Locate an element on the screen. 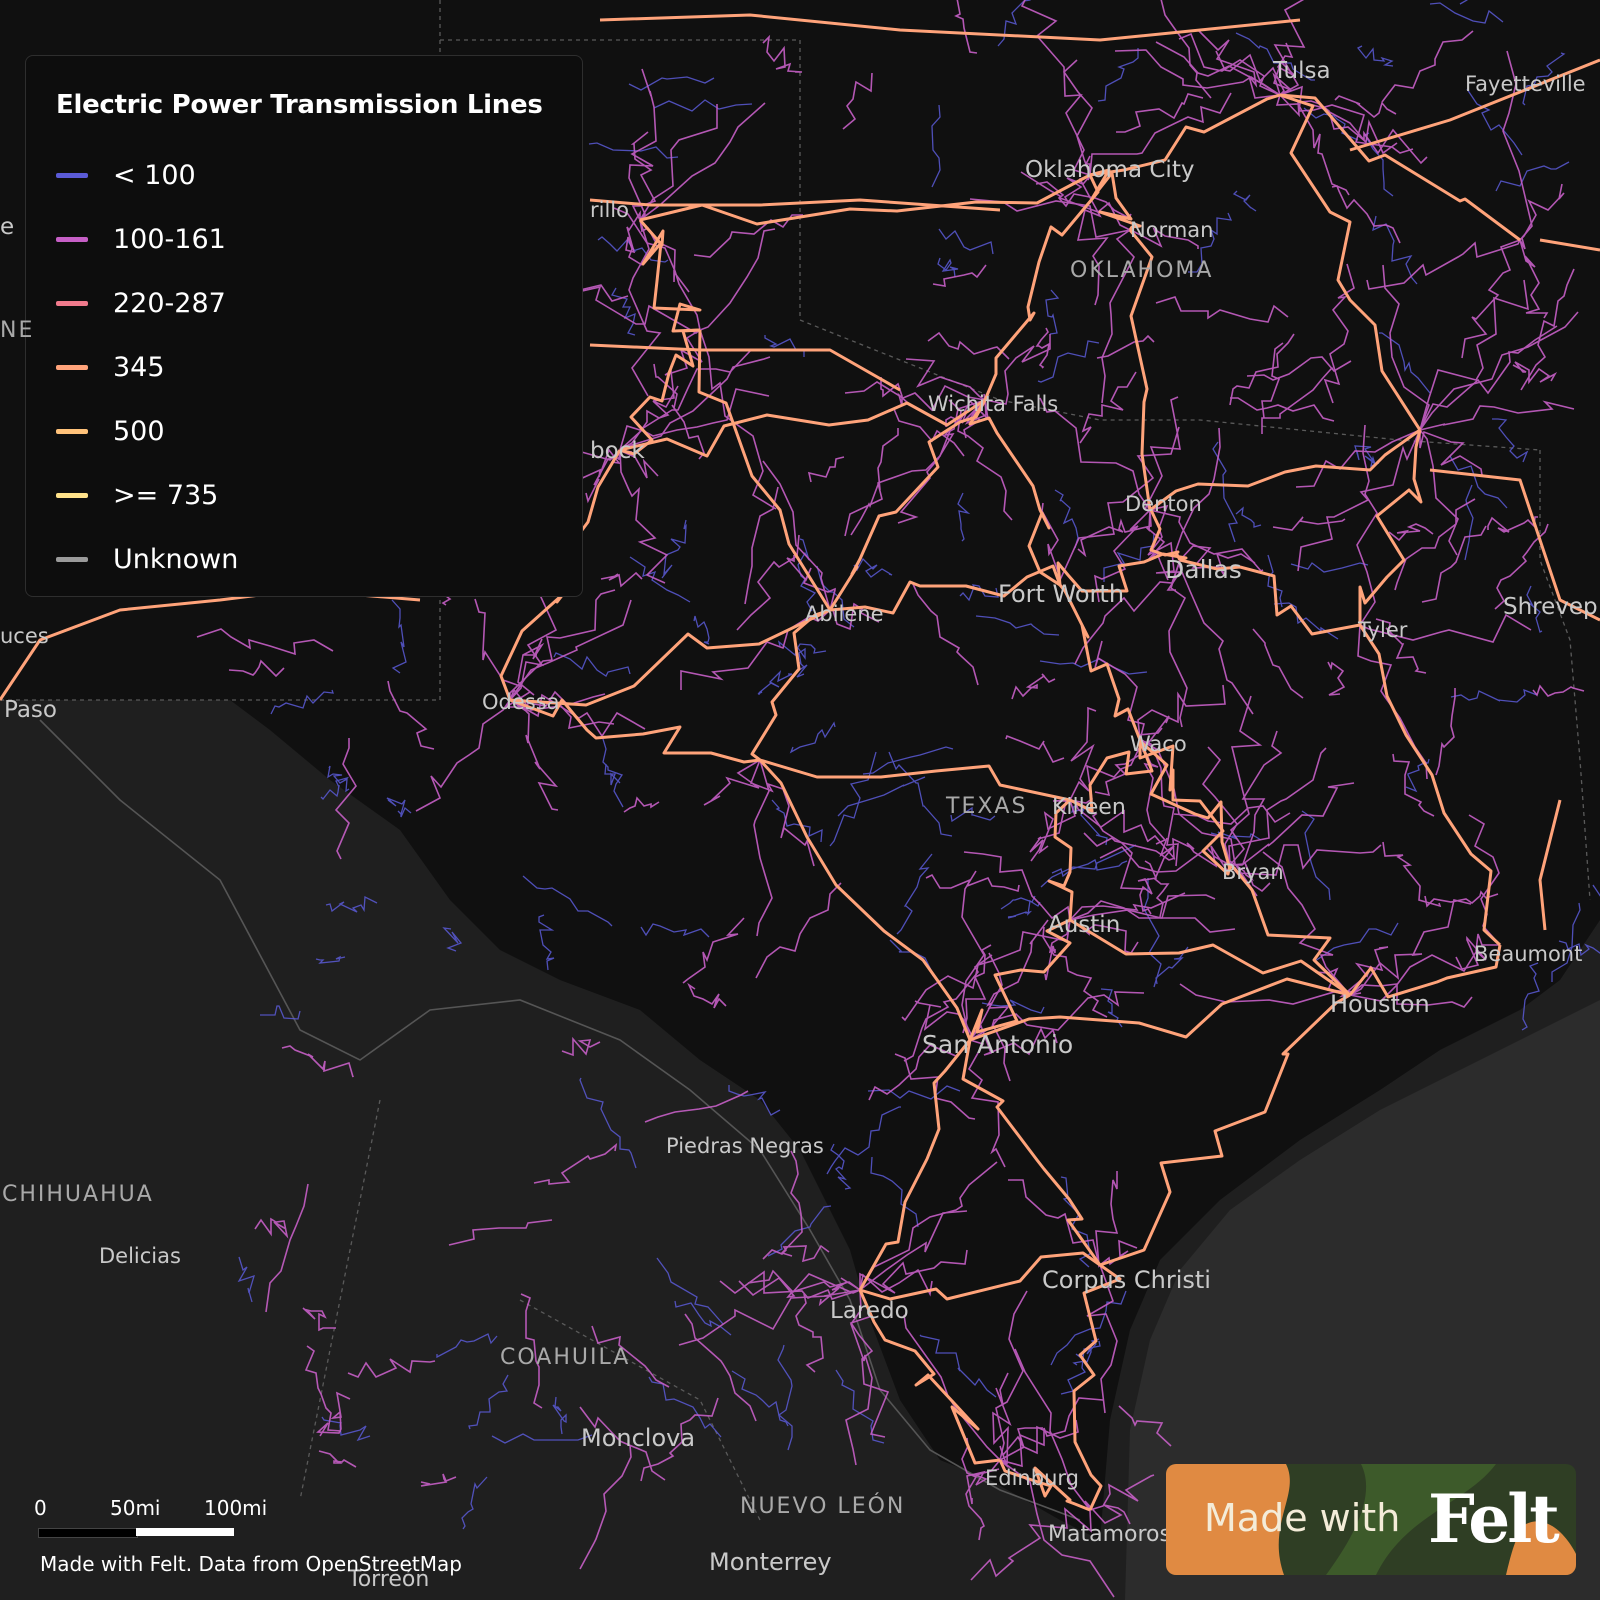 This screenshot has width=1600, height=1600. legend-label: 500 is located at coordinates (139, 431).